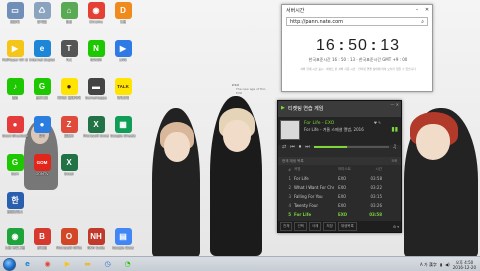 The image size is (480, 271). I want to click on shuffle-icon: ⇄, so click(284, 147).